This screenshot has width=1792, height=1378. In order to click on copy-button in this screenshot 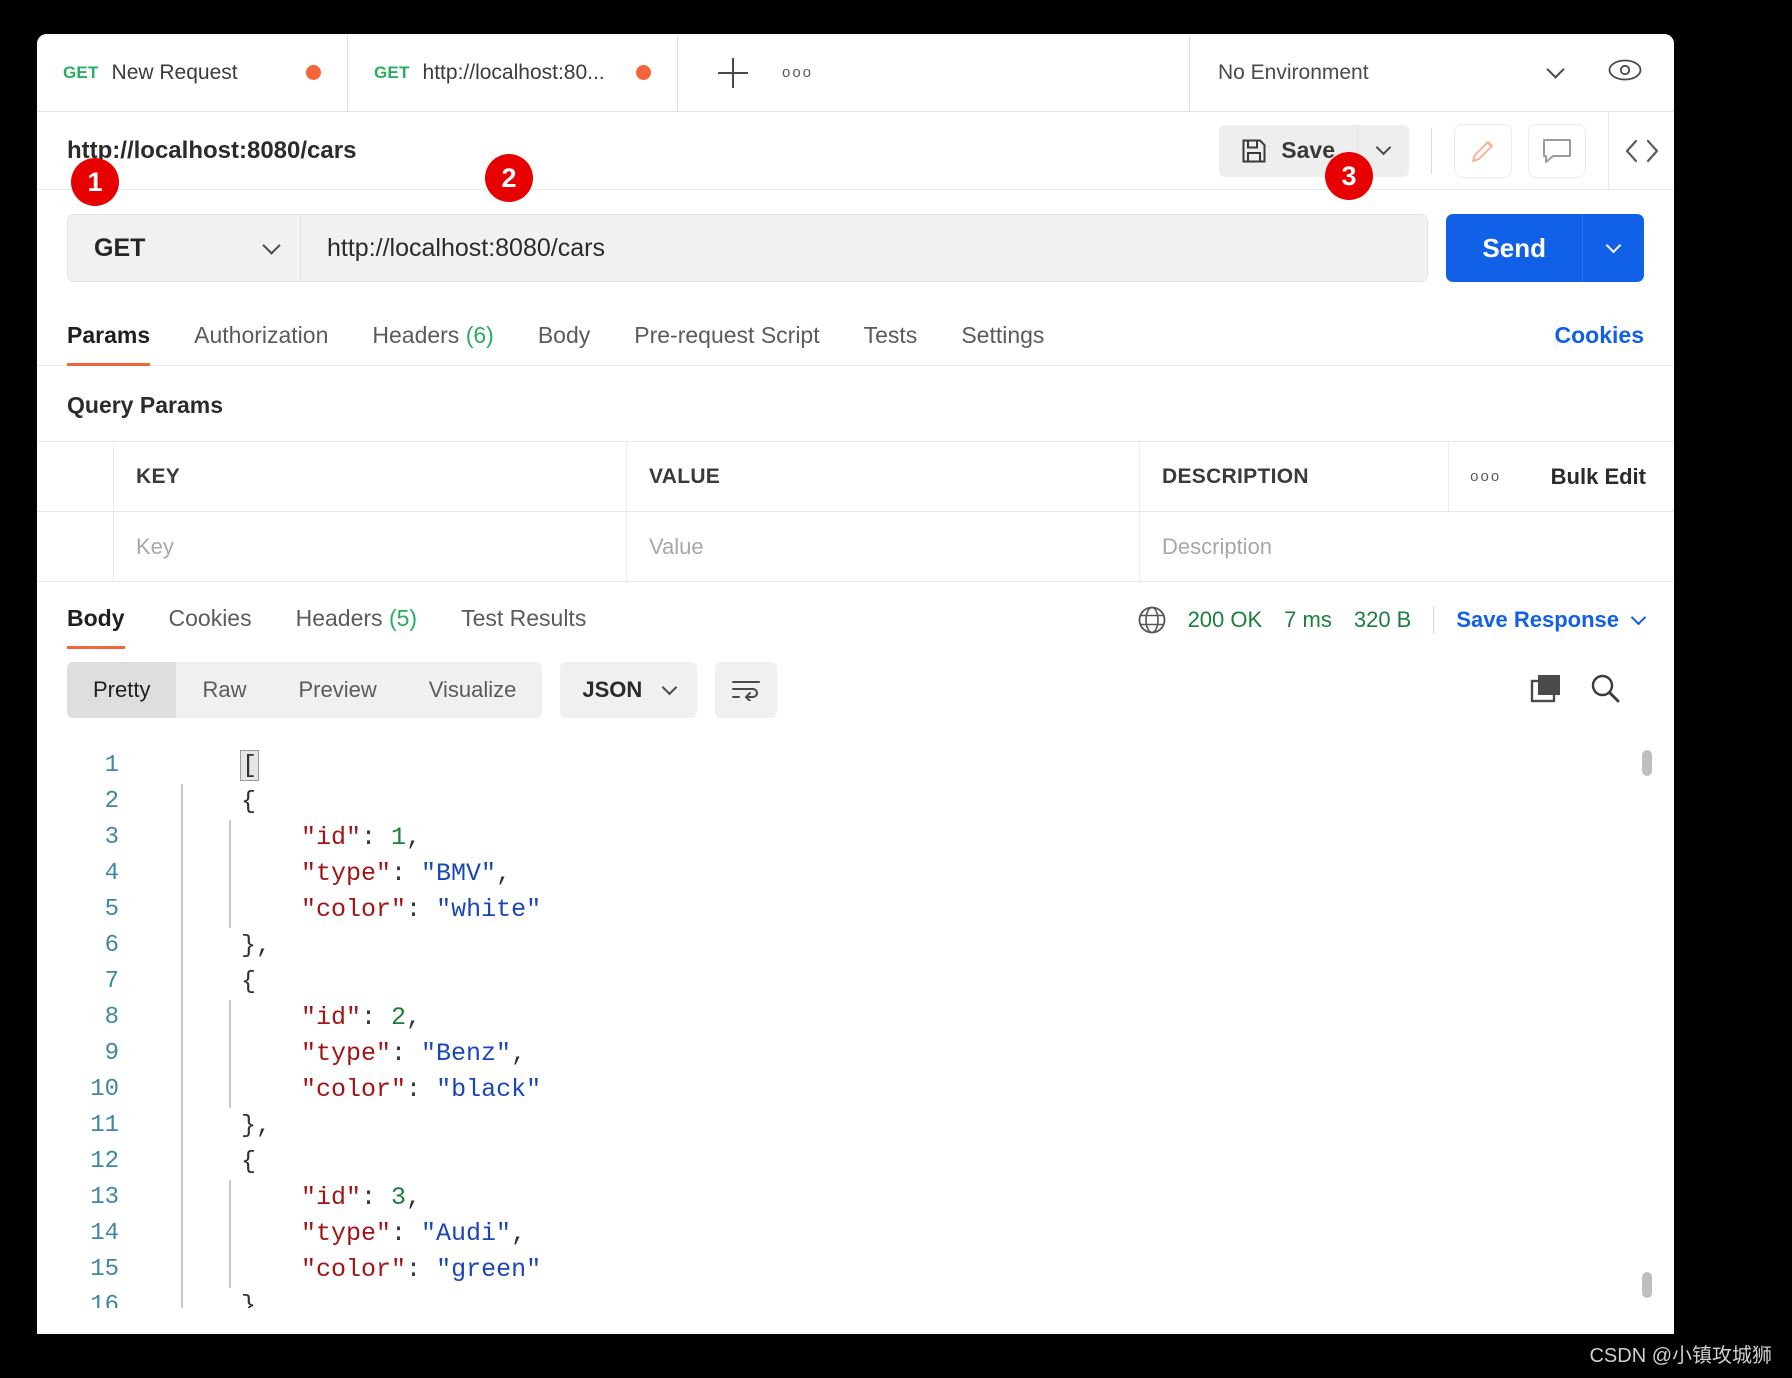, I will do `click(1546, 690)`.